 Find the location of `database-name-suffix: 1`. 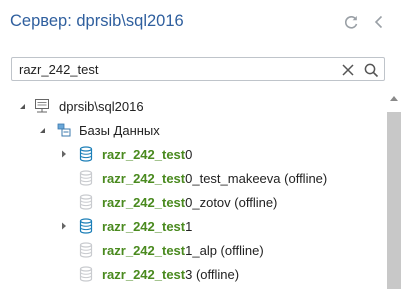

database-name-suffix: 1 is located at coordinates (189, 226).